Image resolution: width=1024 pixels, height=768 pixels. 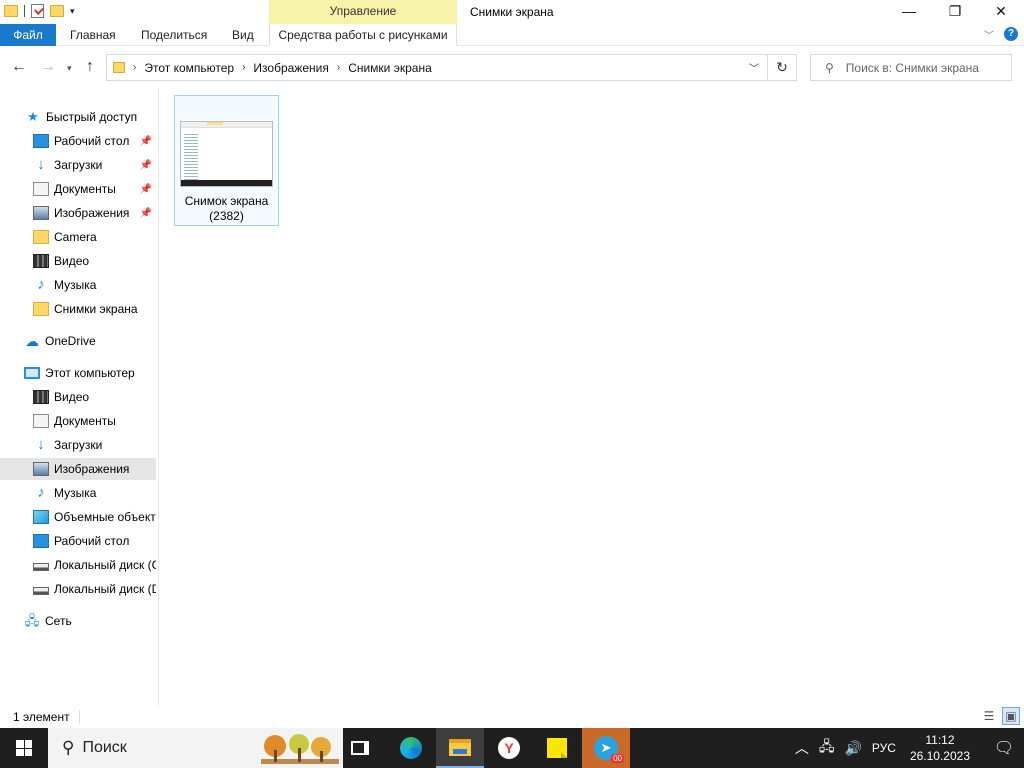 What do you see at coordinates (782, 67) in the screenshot?
I see `refresh-icon: ↻` at bounding box center [782, 67].